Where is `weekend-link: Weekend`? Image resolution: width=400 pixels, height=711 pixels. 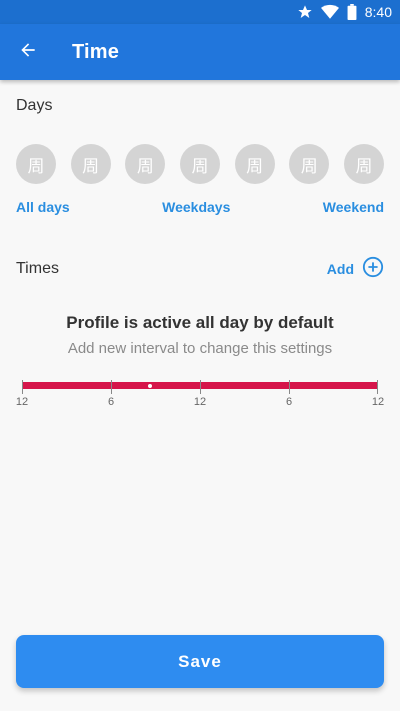
weekend-link: Weekend is located at coordinates (353, 207).